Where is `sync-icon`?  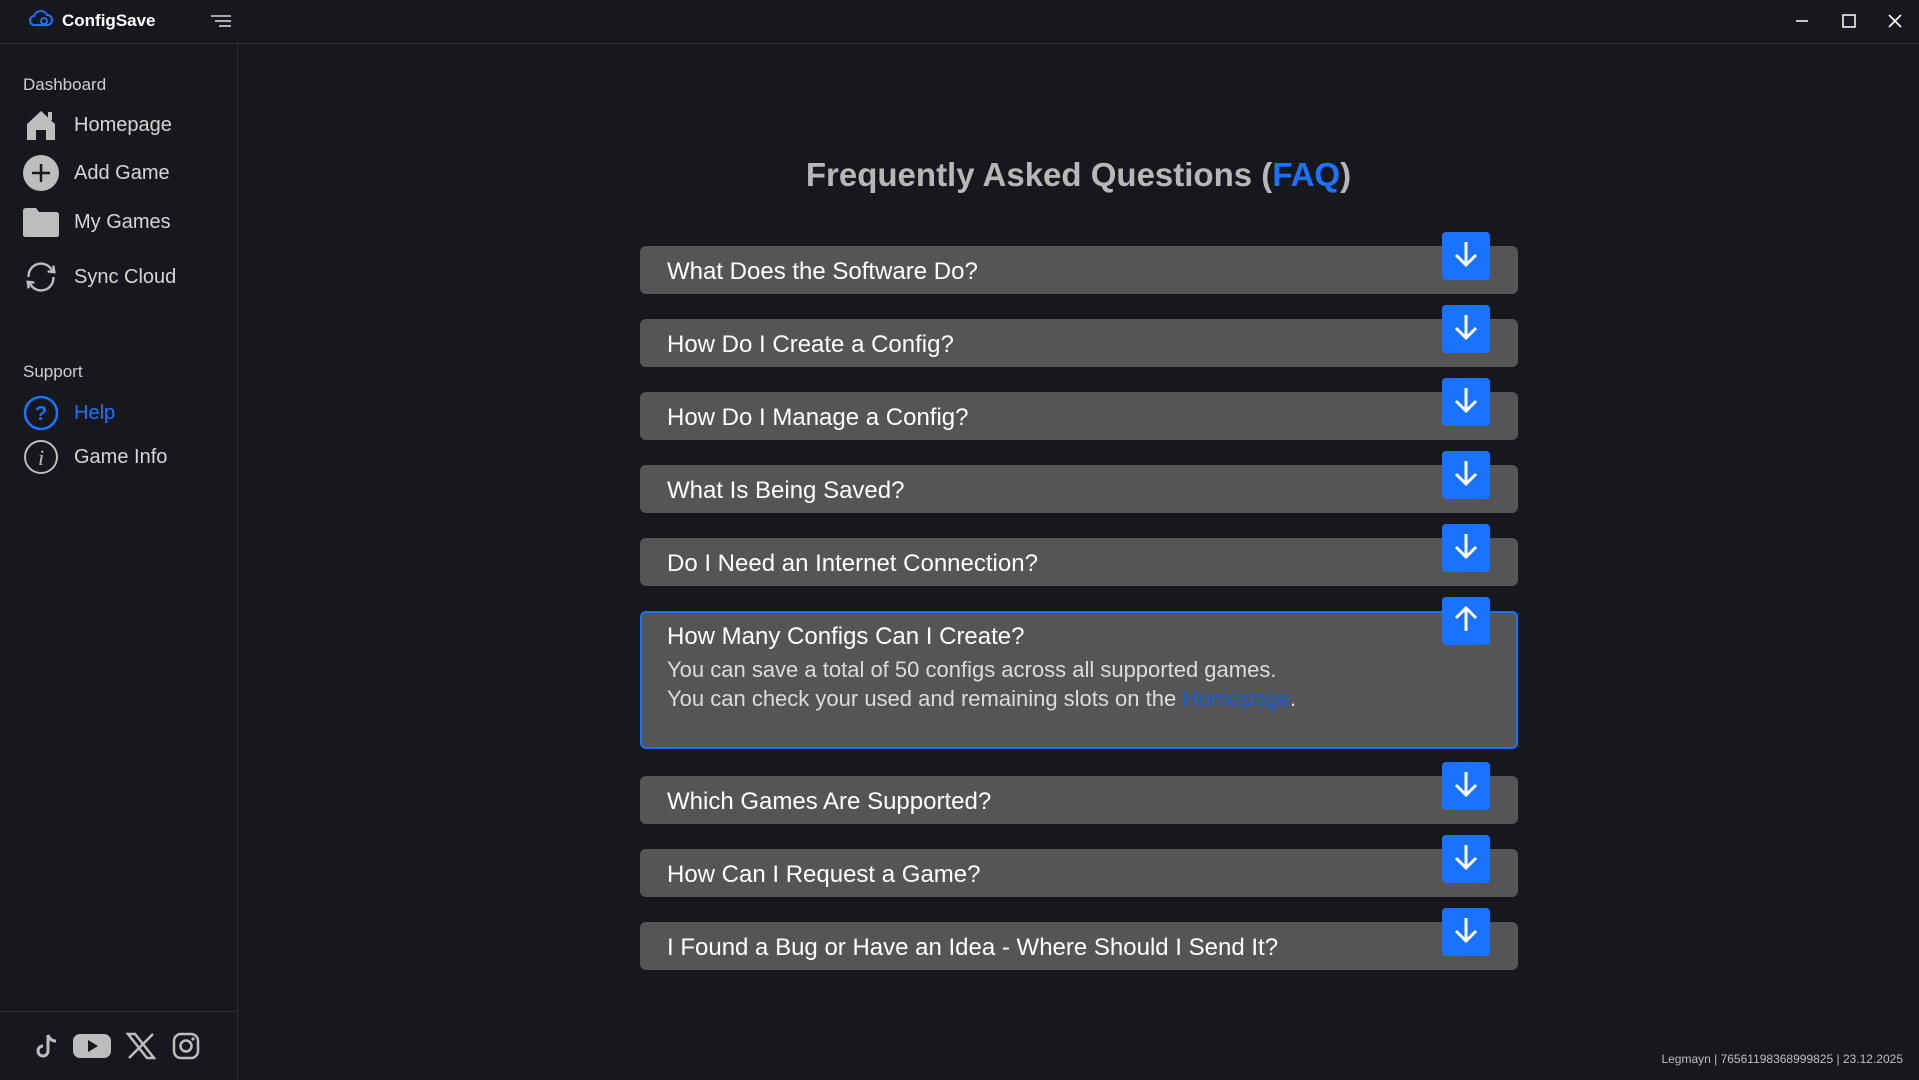 sync-icon is located at coordinates (41, 277).